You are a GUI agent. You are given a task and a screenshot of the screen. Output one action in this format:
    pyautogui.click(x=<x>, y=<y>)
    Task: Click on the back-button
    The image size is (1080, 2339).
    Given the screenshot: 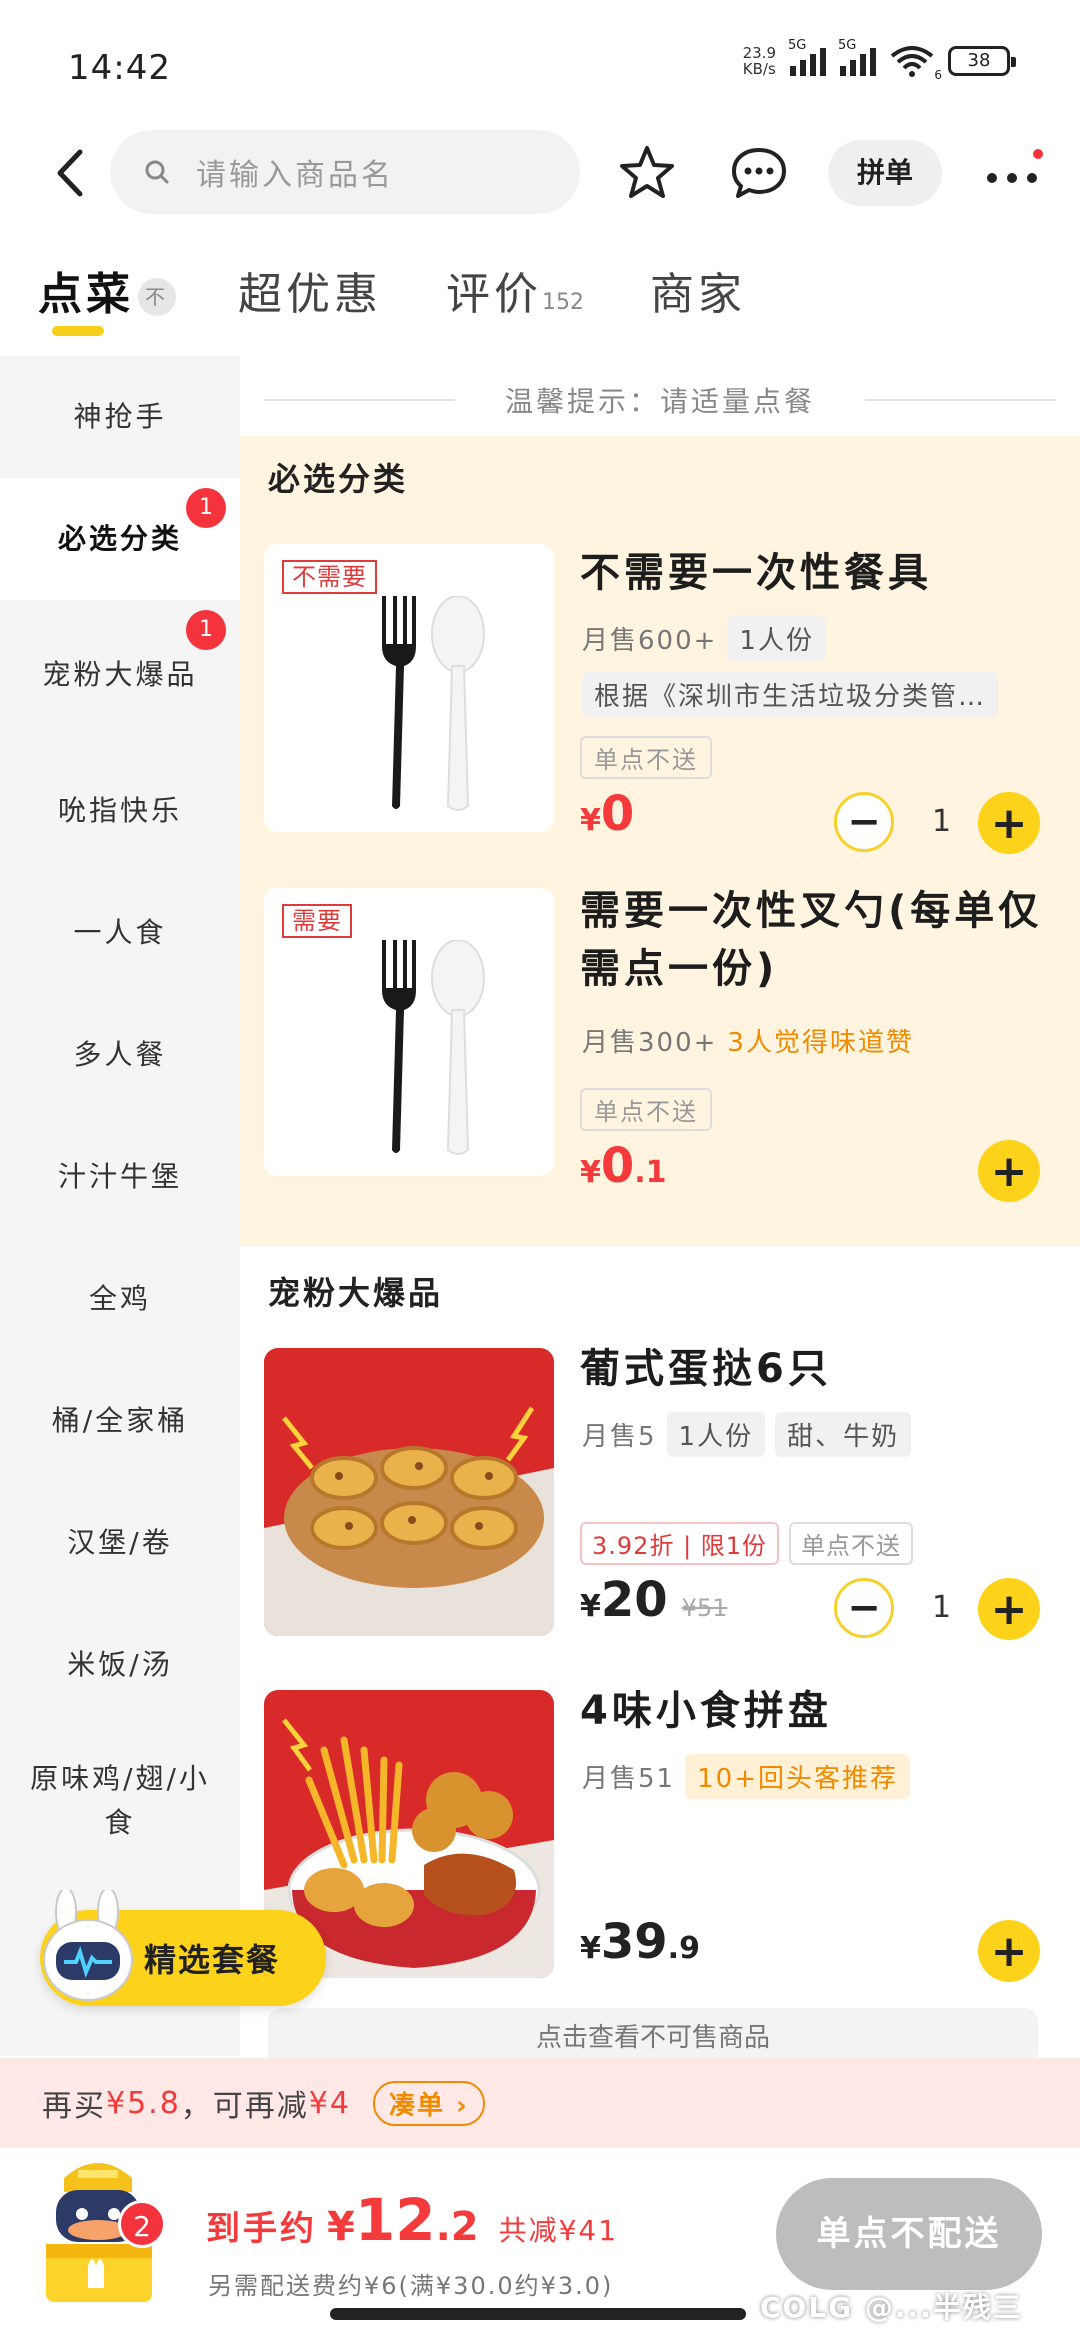 What is the action you would take?
    pyautogui.click(x=70, y=173)
    